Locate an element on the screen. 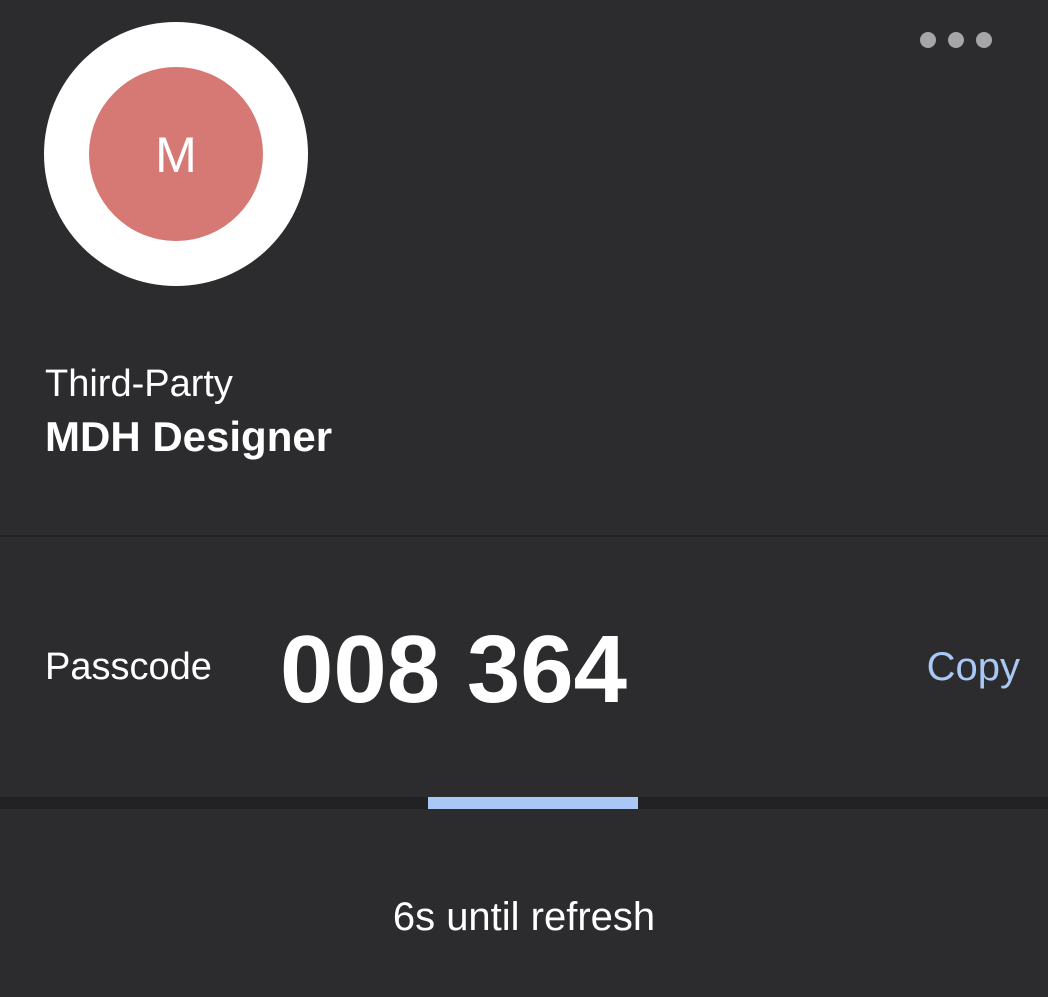  more-options-button is located at coordinates (956, 40).